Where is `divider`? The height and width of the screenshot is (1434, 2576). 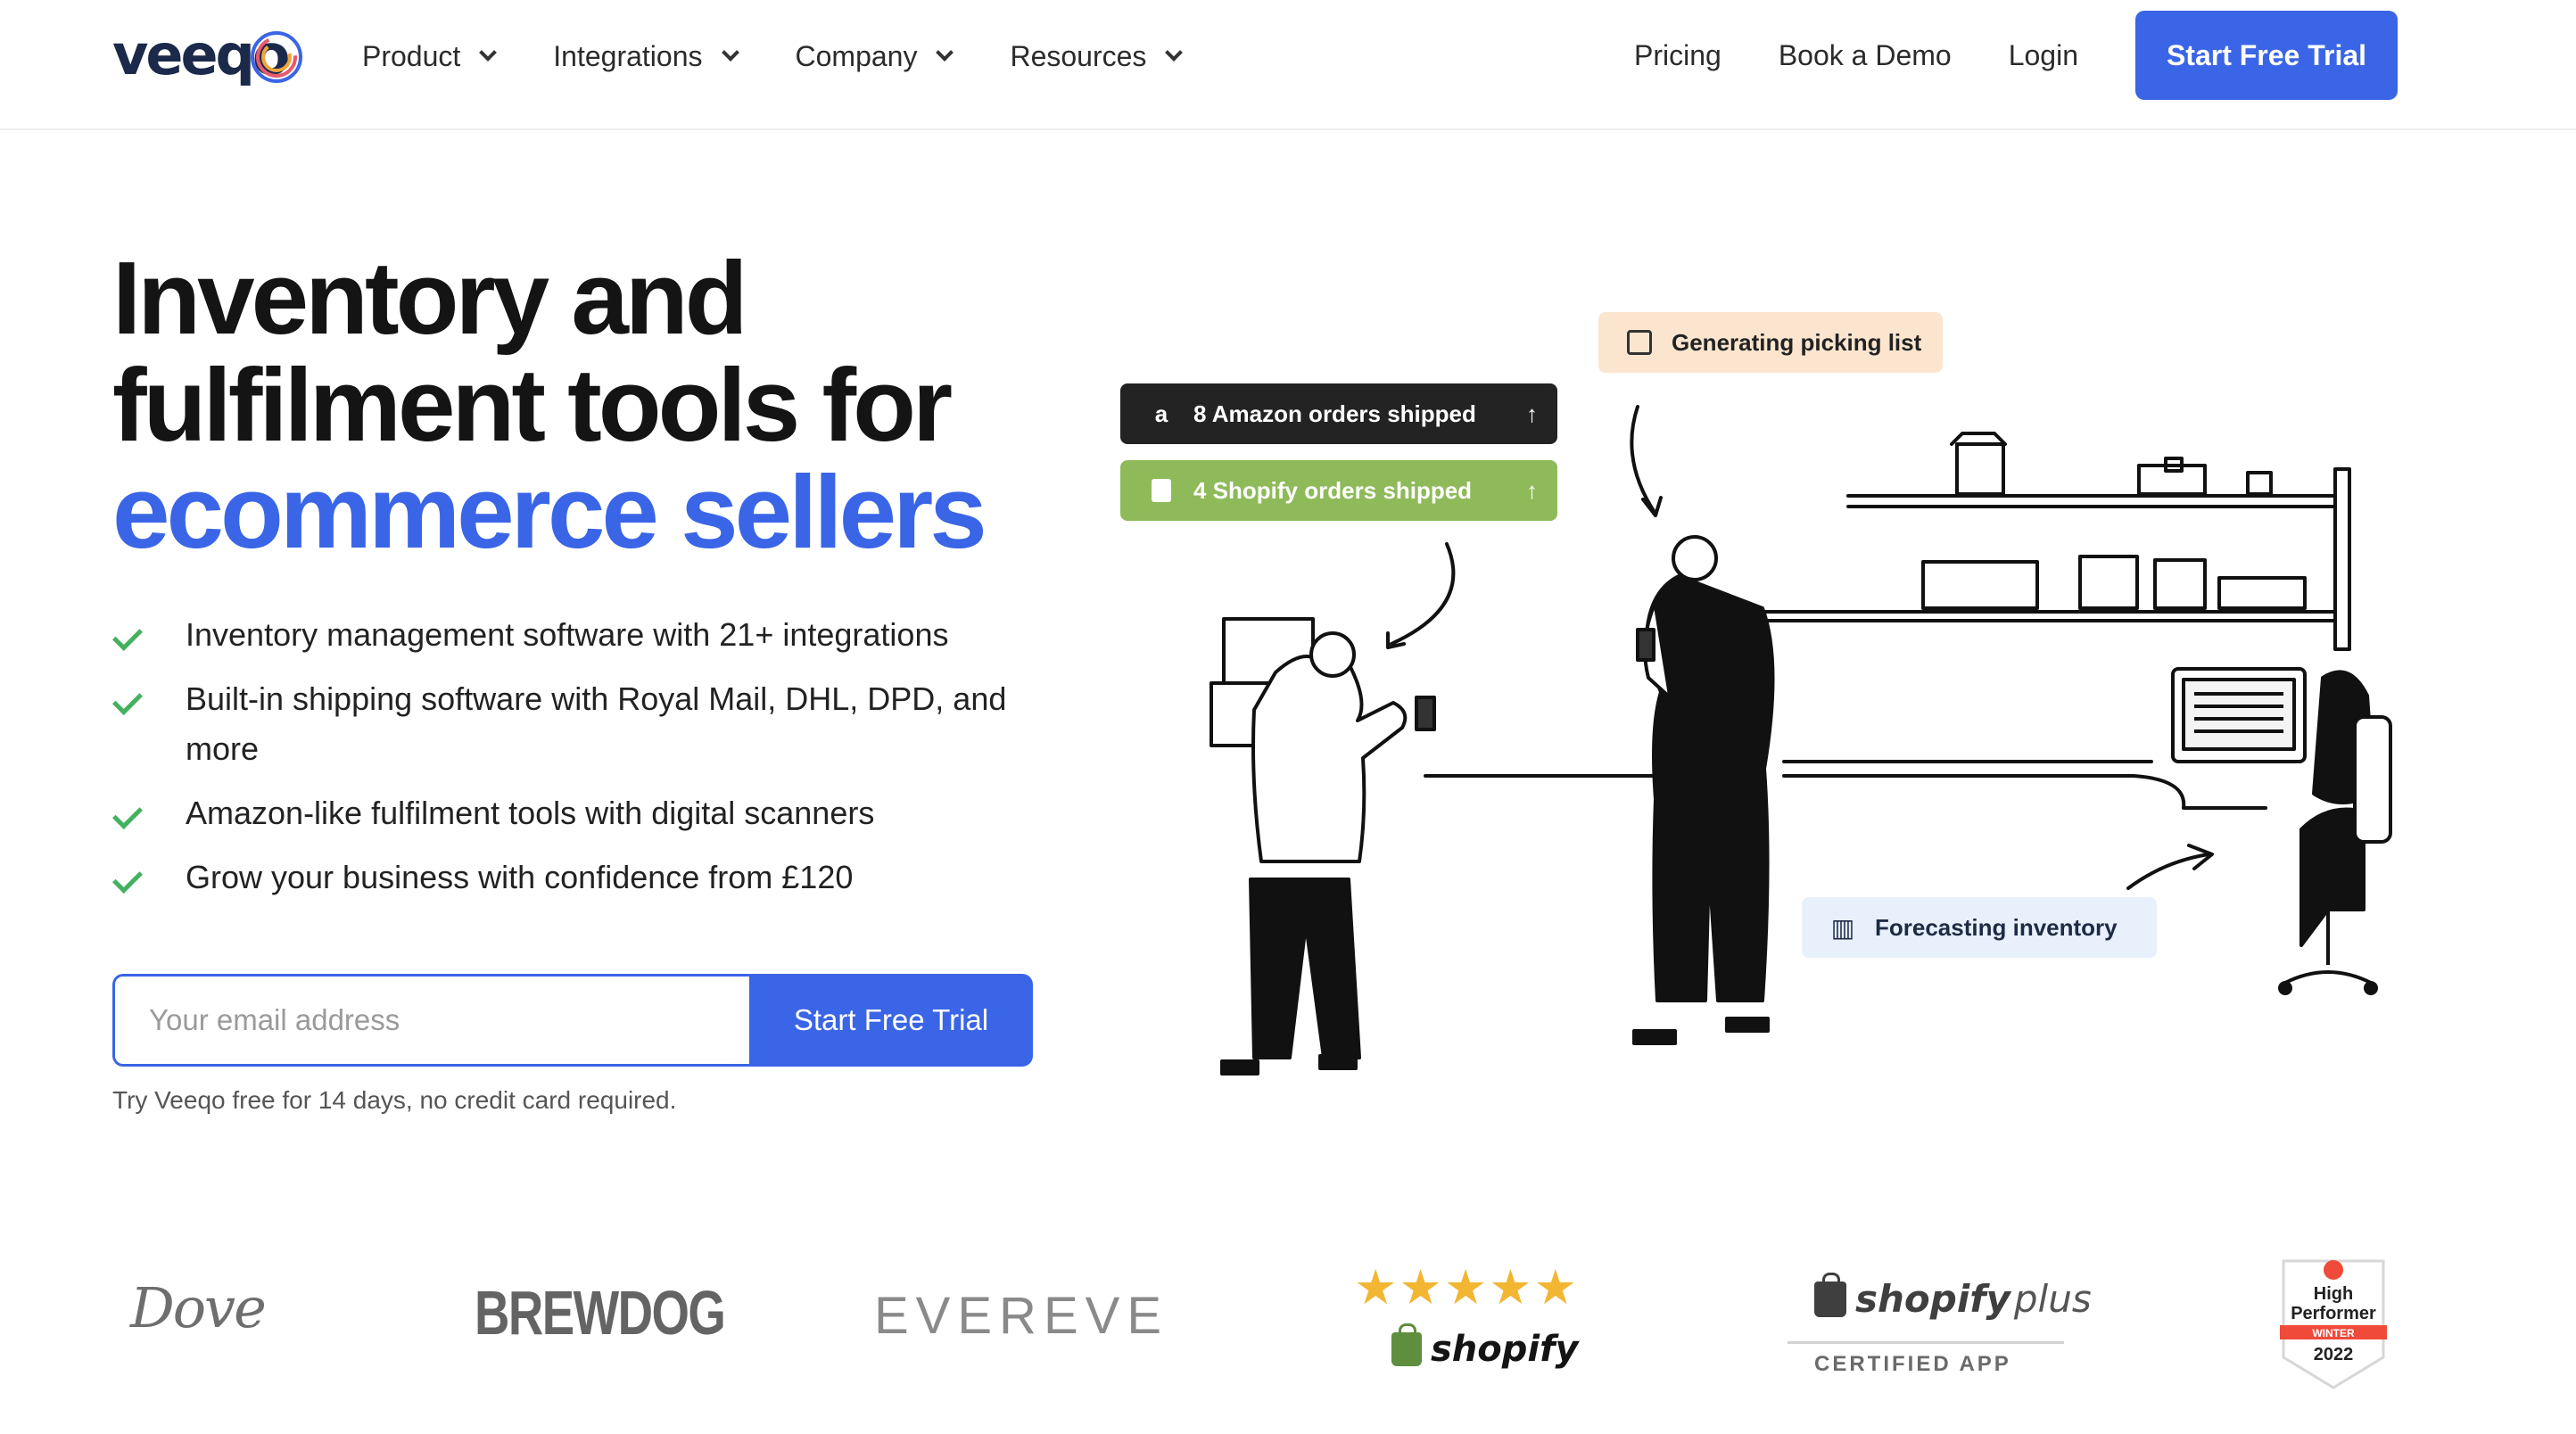
divider is located at coordinates (1926, 1342).